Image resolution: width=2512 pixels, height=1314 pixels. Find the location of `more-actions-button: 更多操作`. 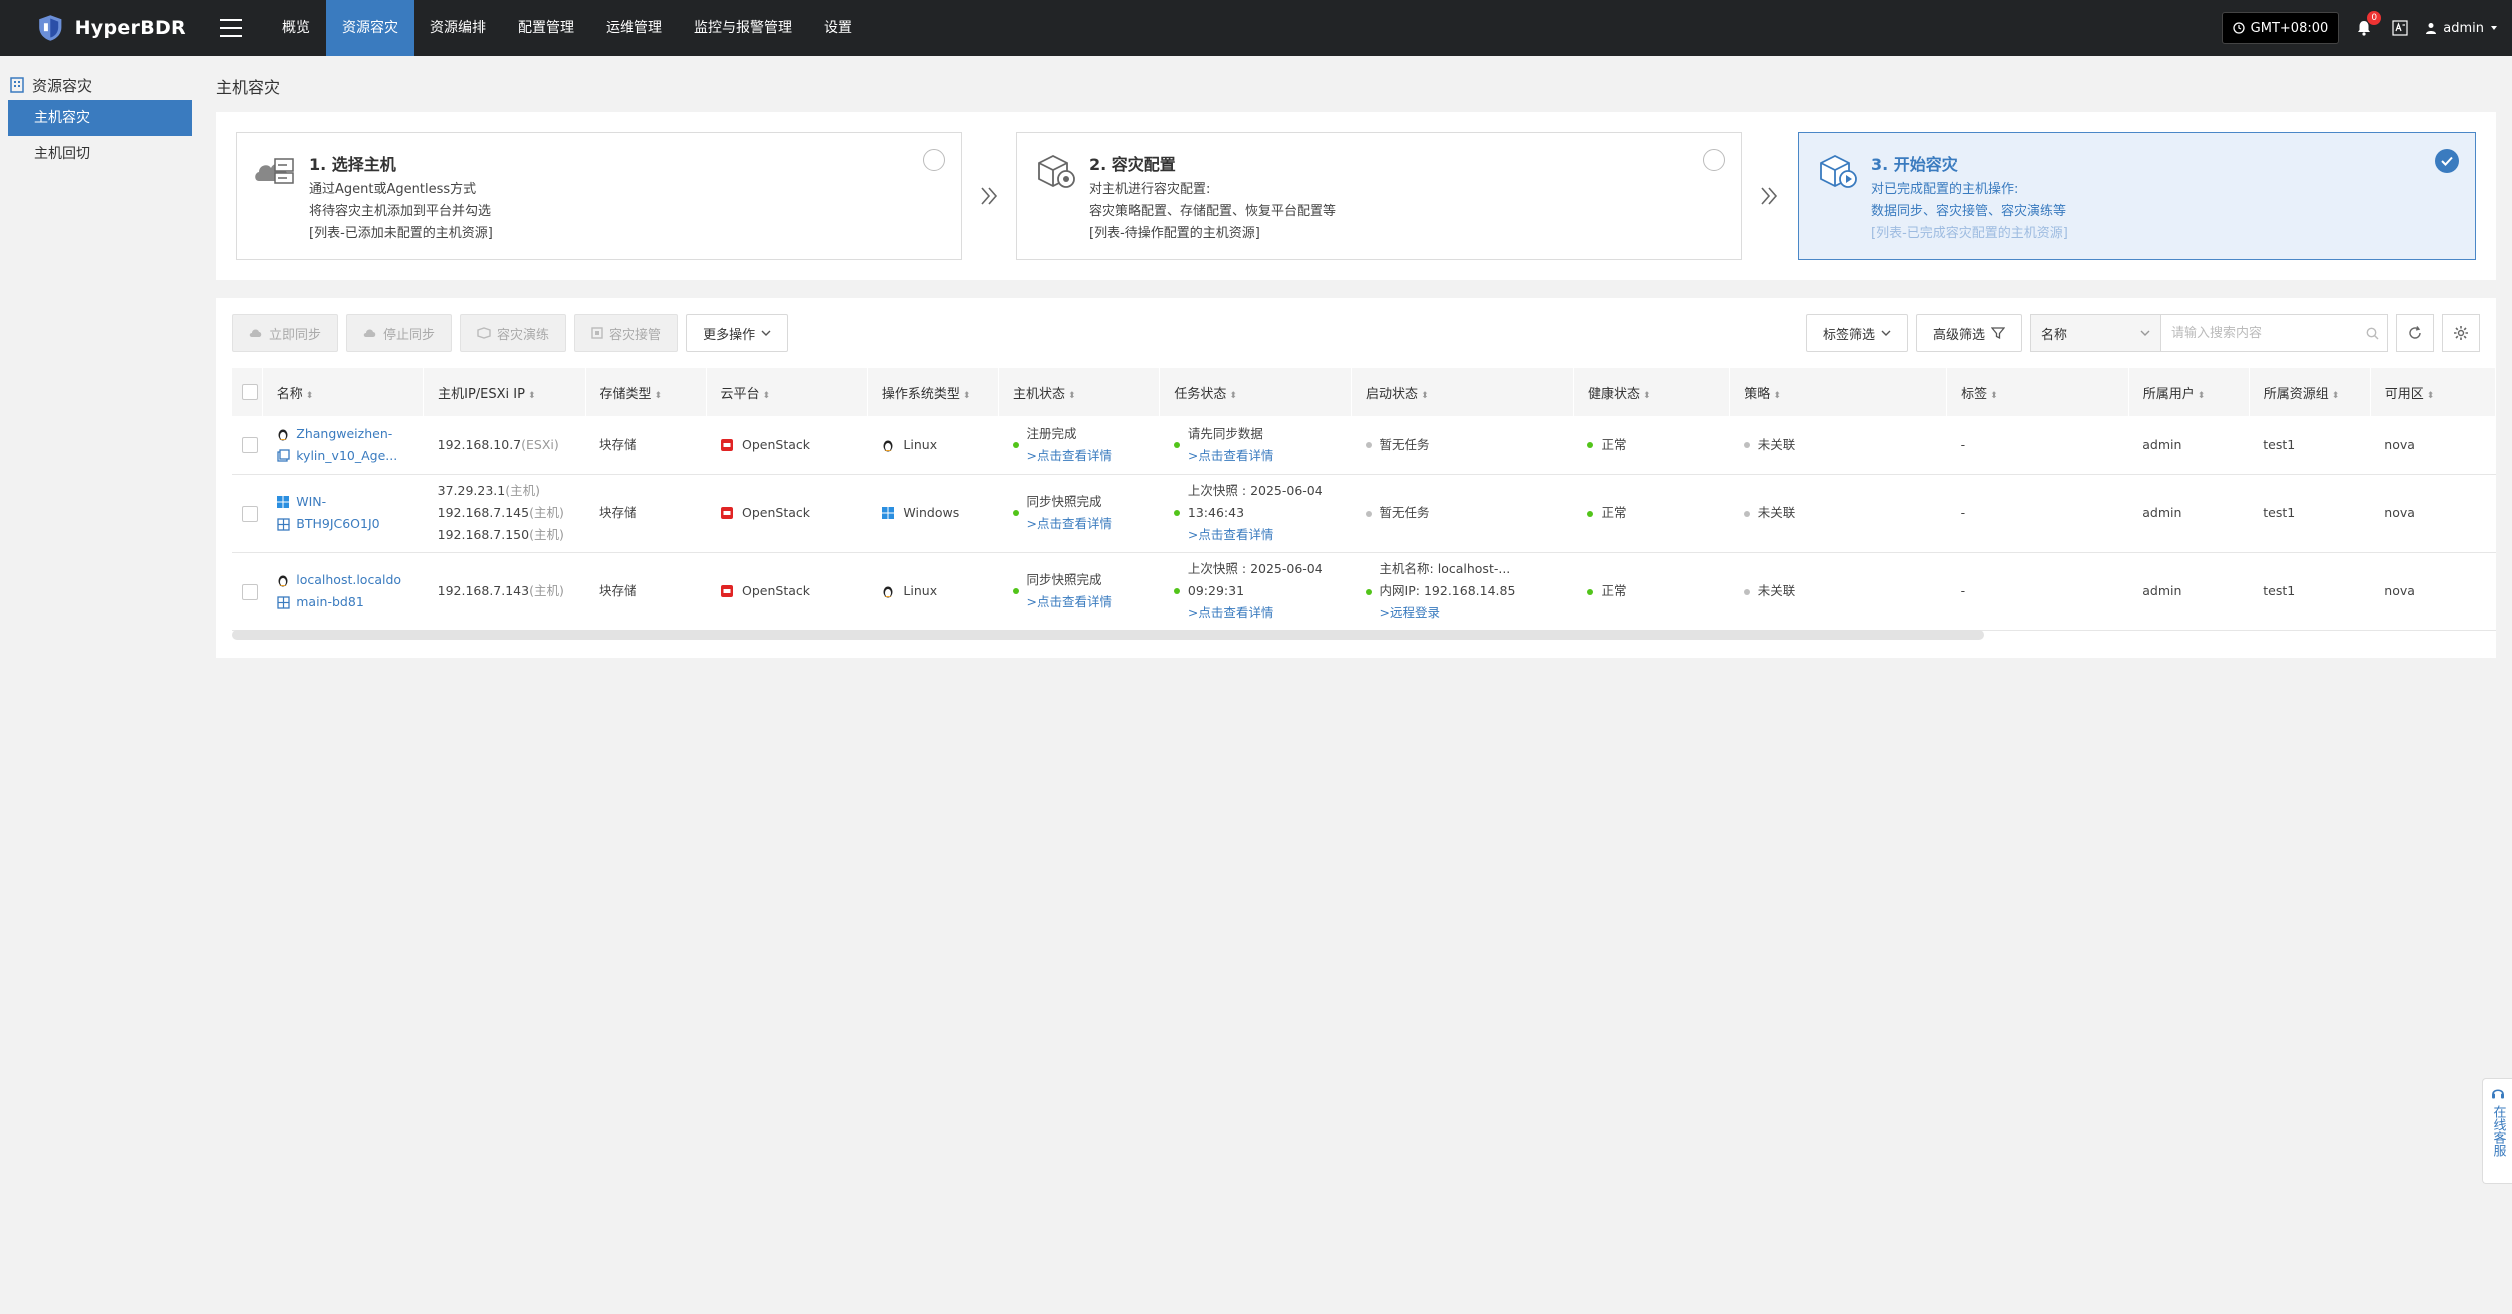

more-actions-button: 更多操作 is located at coordinates (737, 333).